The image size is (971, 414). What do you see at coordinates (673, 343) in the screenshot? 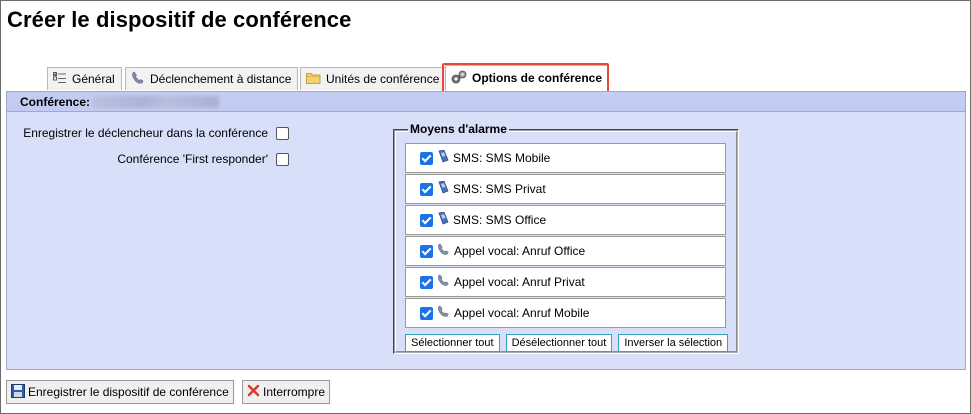
I see `invert-selection-button: Inverser la sélection` at bounding box center [673, 343].